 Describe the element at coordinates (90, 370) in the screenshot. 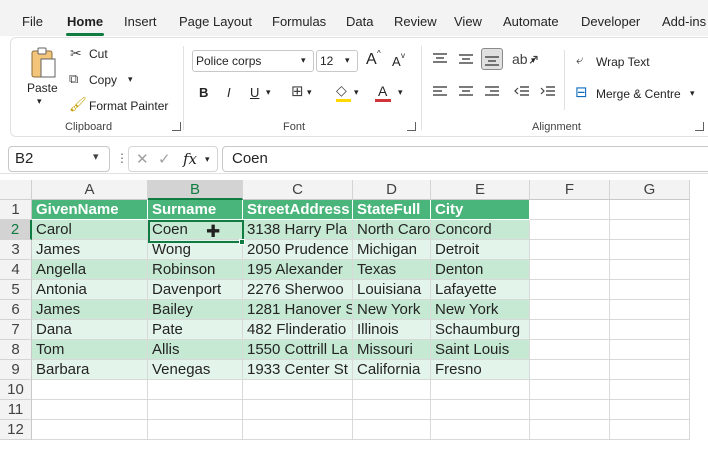

I see `cell-a9: Barbara` at that location.